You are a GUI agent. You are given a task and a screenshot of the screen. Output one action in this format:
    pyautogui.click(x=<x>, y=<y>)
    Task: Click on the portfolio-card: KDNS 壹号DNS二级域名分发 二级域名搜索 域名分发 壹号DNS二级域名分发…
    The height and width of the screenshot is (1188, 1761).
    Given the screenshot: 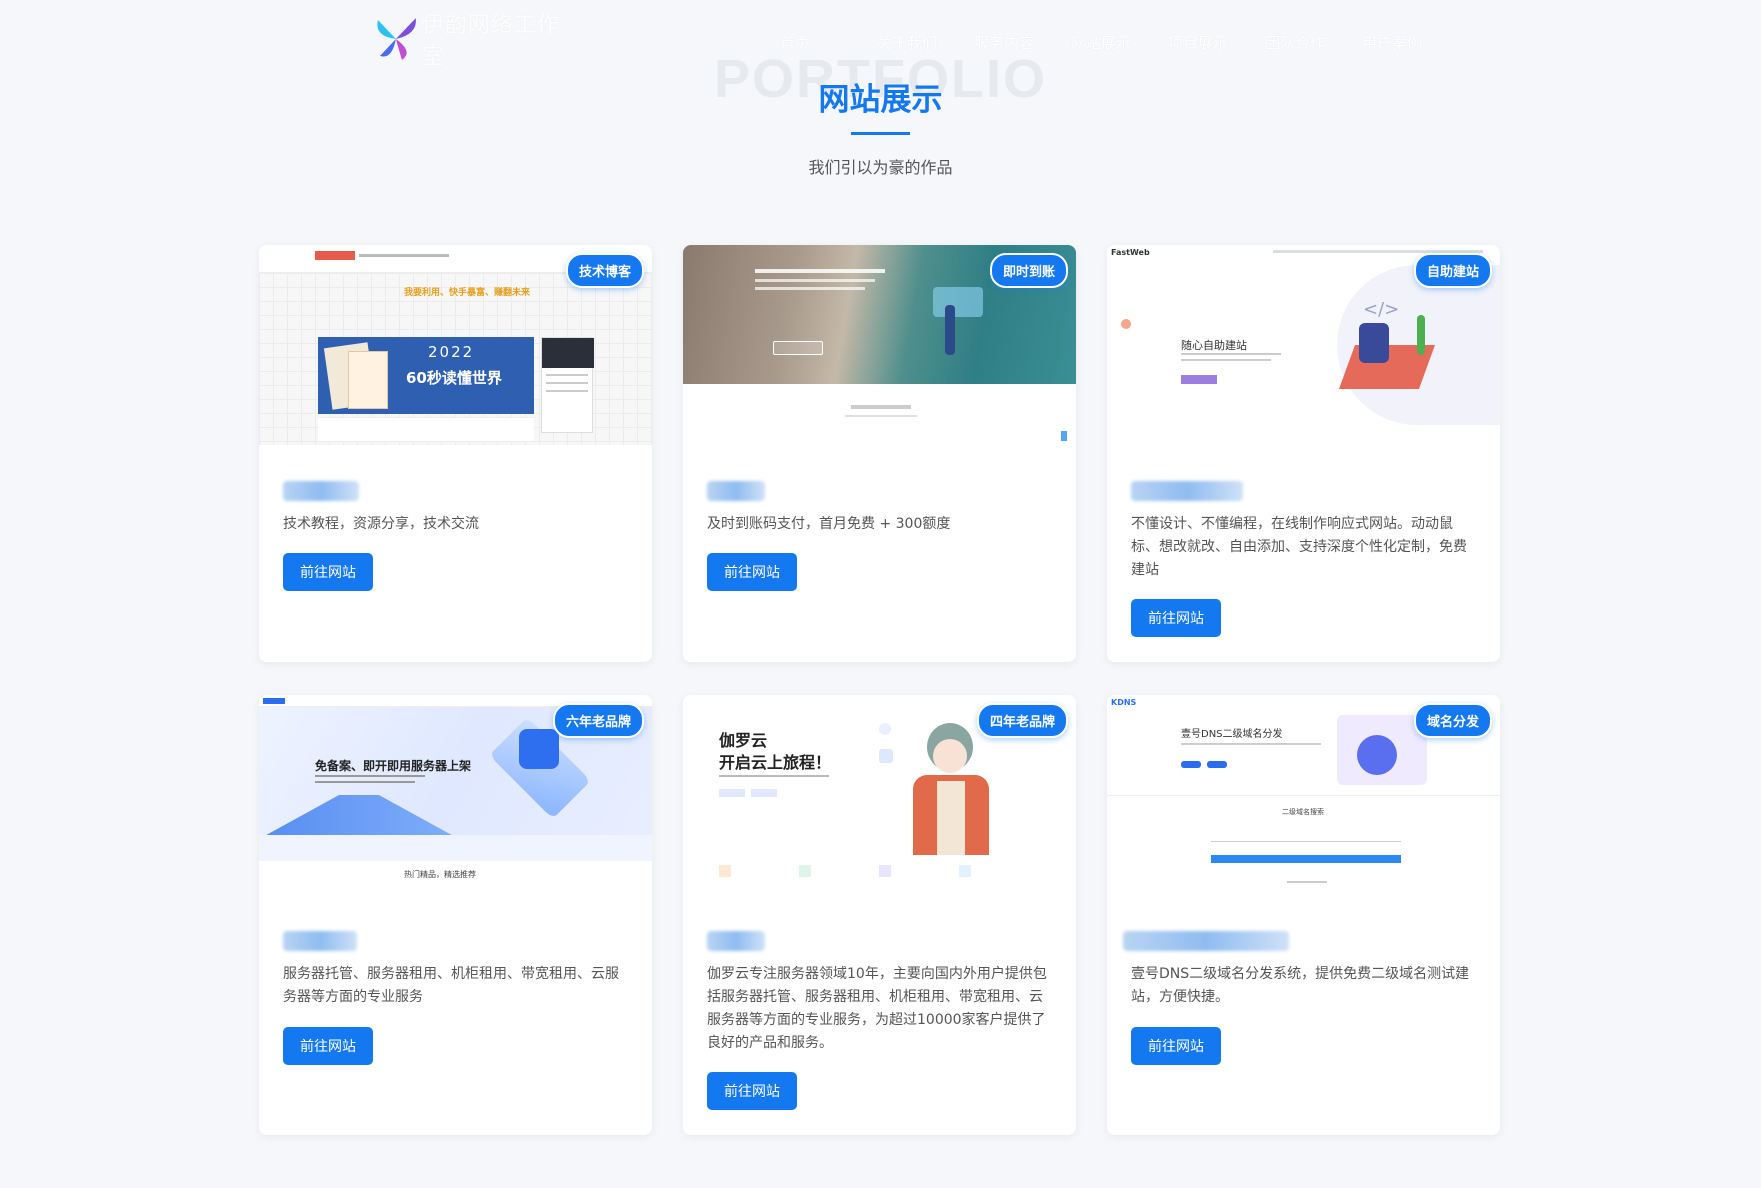 What is the action you would take?
    pyautogui.click(x=1303, y=915)
    